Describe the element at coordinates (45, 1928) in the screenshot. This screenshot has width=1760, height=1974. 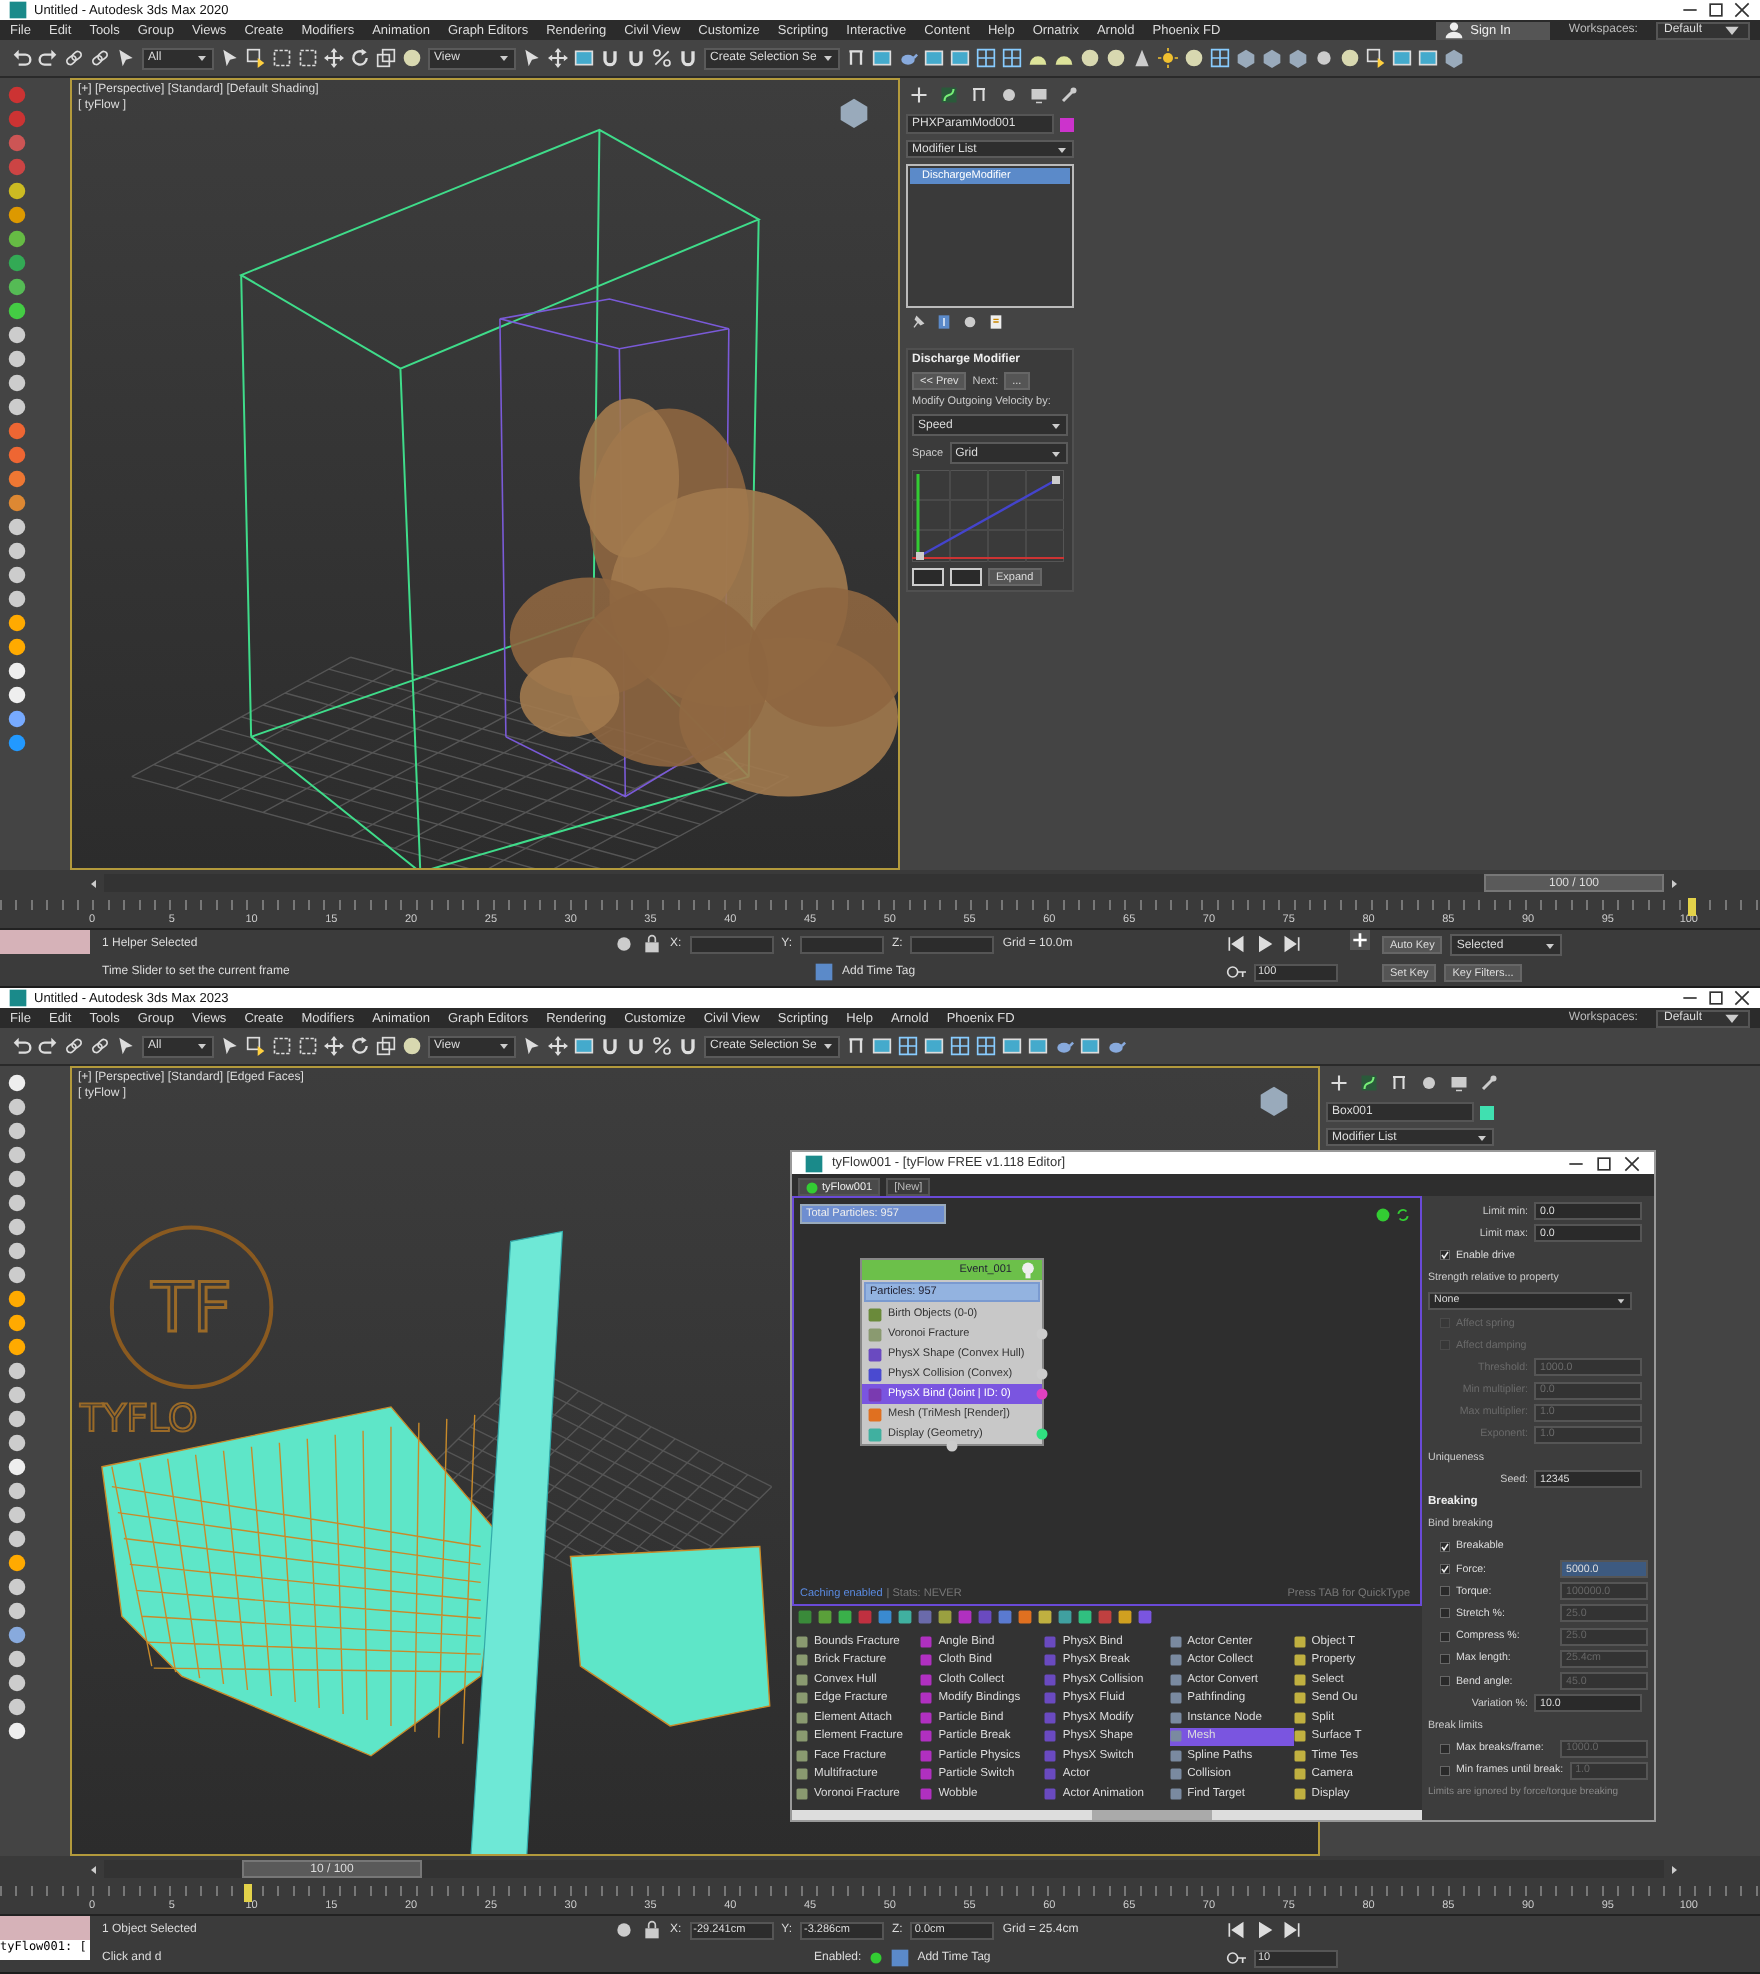
I see `listener-field` at that location.